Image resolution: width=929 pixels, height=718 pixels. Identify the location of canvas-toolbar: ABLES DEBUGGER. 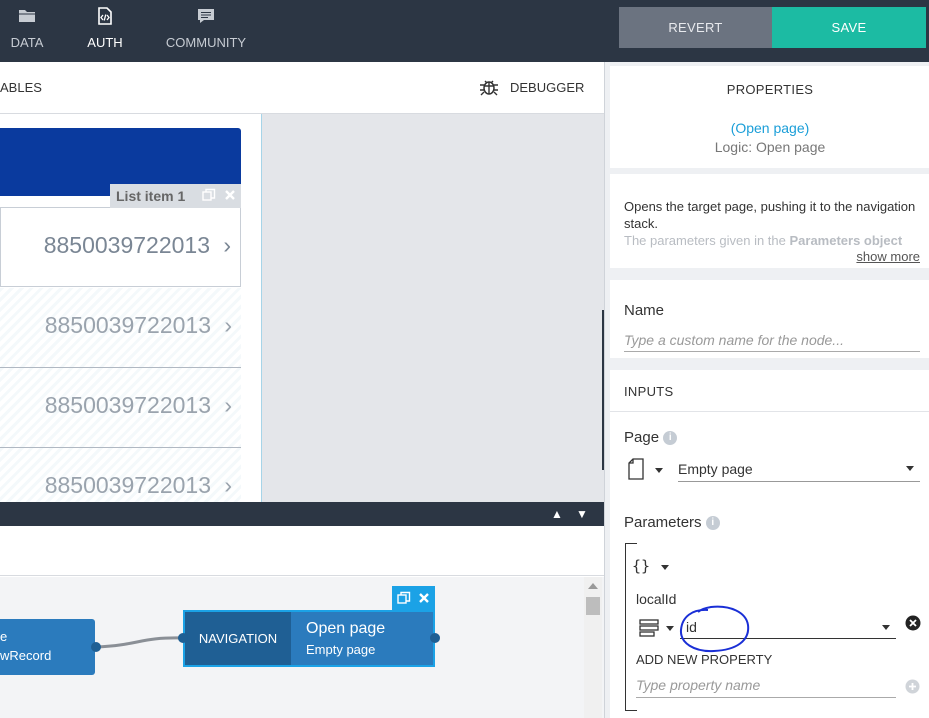
(302, 88).